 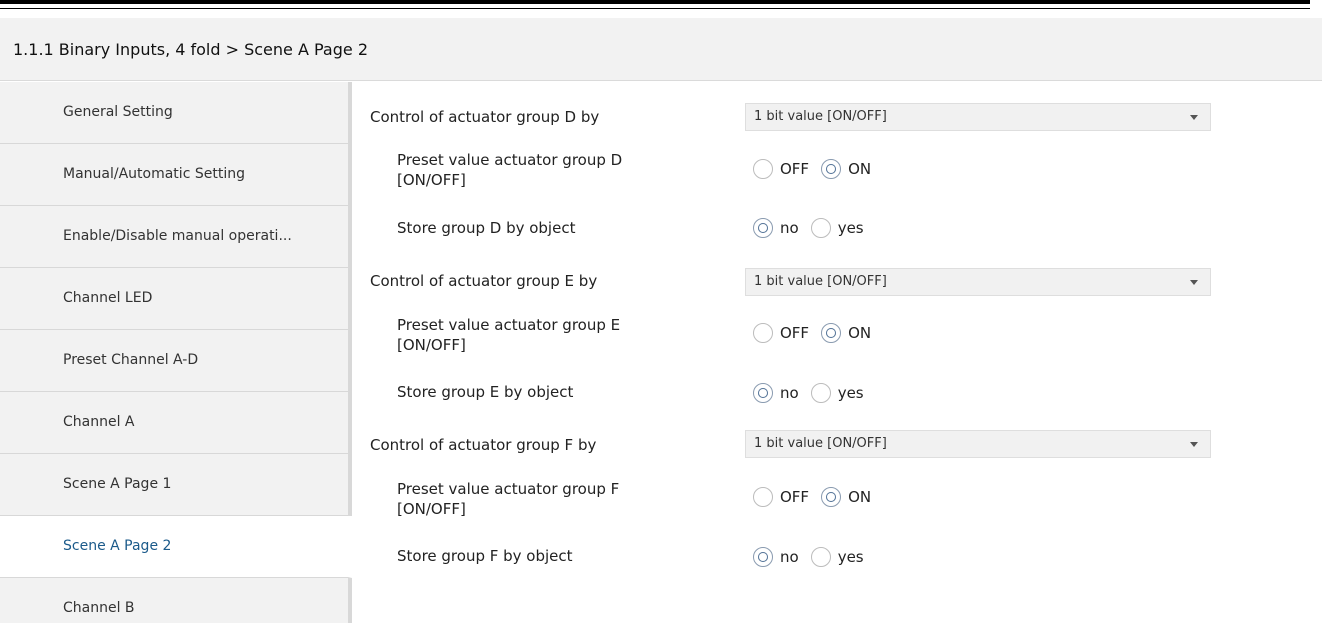 I want to click on sidebar-item-manual-automatic-setting: Manual/Automatic Setting, so click(x=176, y=175).